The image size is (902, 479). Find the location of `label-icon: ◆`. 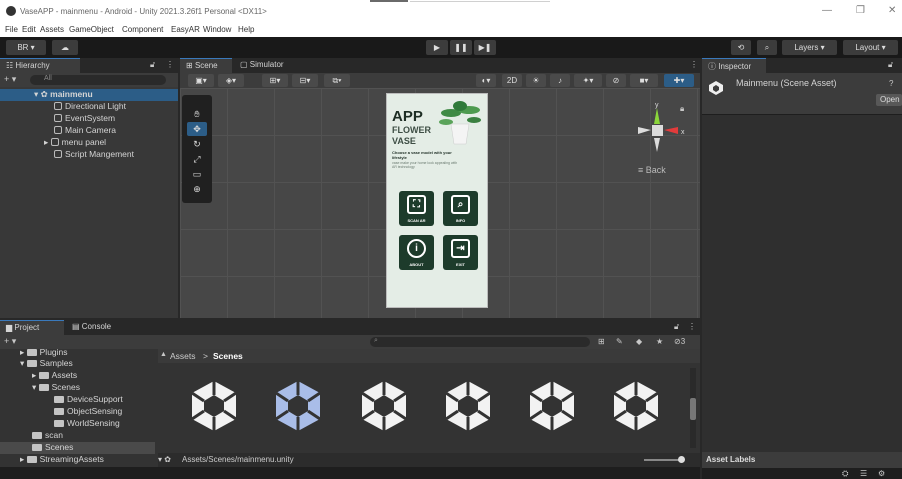

label-icon: ◆ is located at coordinates (639, 341).